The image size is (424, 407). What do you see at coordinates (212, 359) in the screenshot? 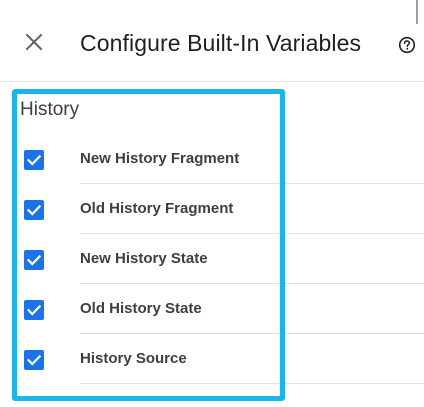
I see `list-item: History Source` at bounding box center [212, 359].